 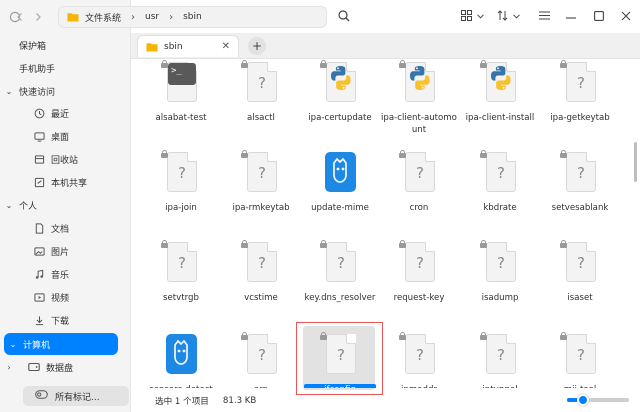 I want to click on sort-button, so click(x=508, y=17).